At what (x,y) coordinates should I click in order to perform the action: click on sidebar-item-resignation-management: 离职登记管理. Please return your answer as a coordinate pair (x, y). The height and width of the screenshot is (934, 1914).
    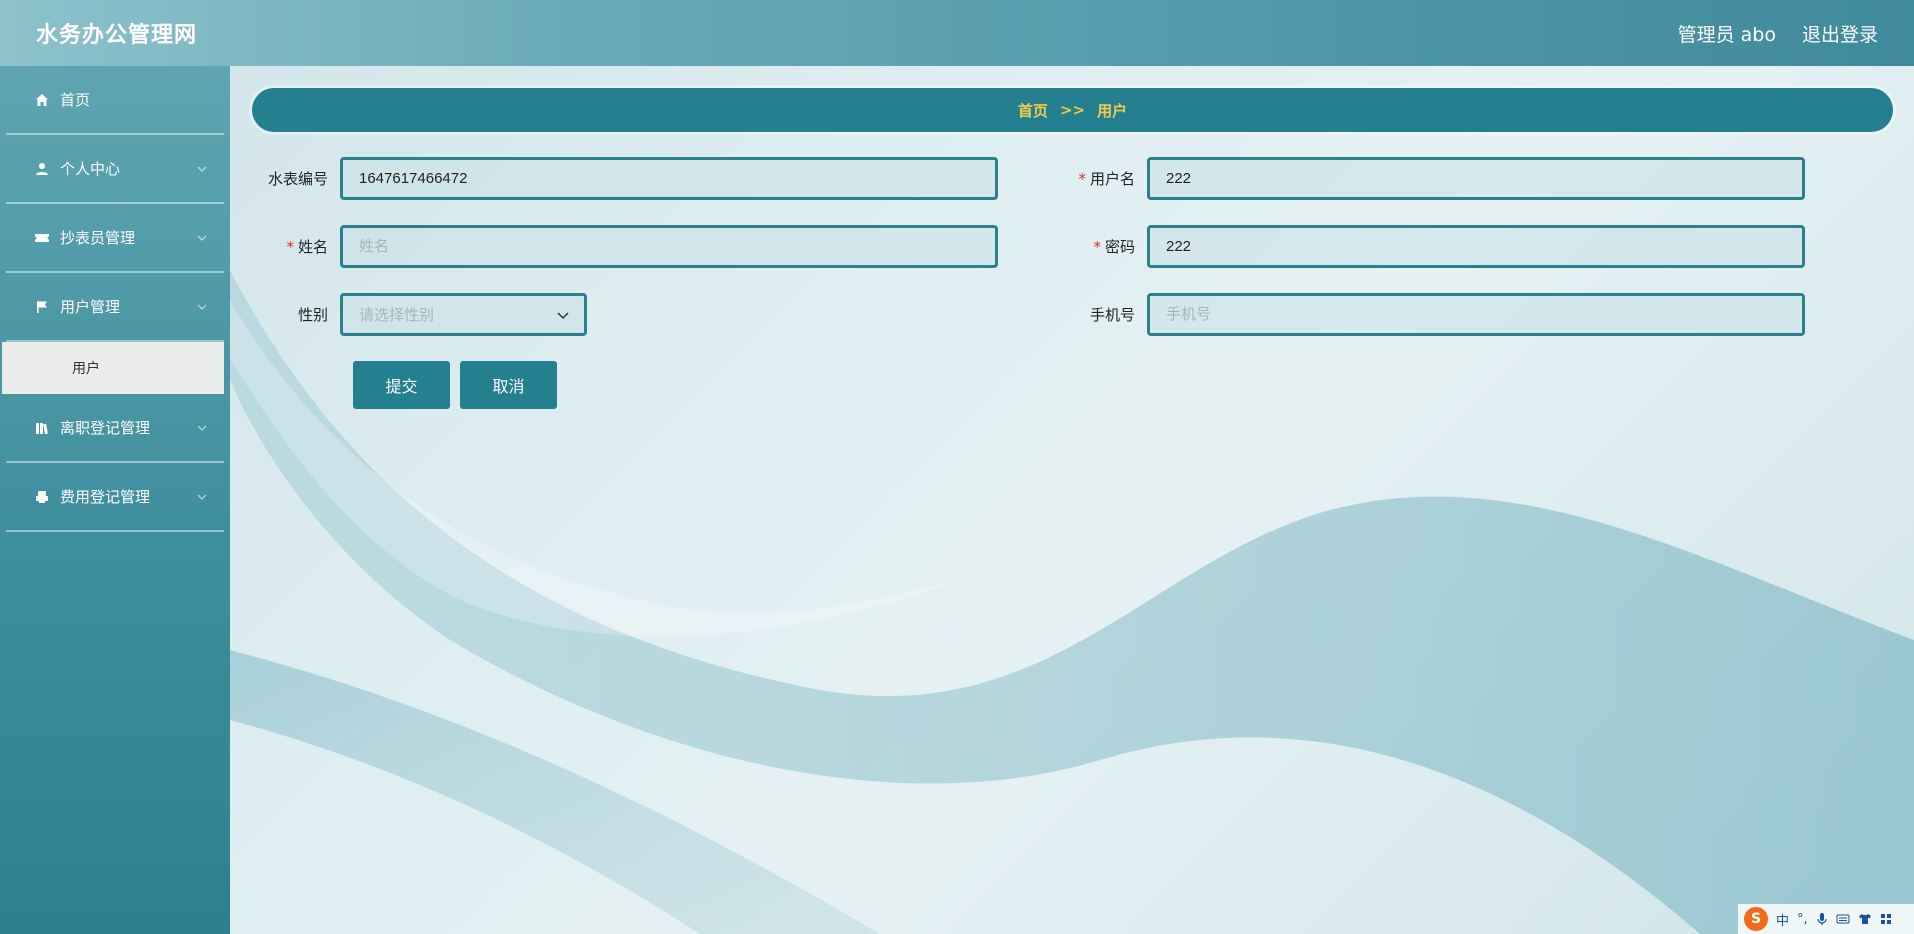
    Looking at the image, I should click on (115, 428).